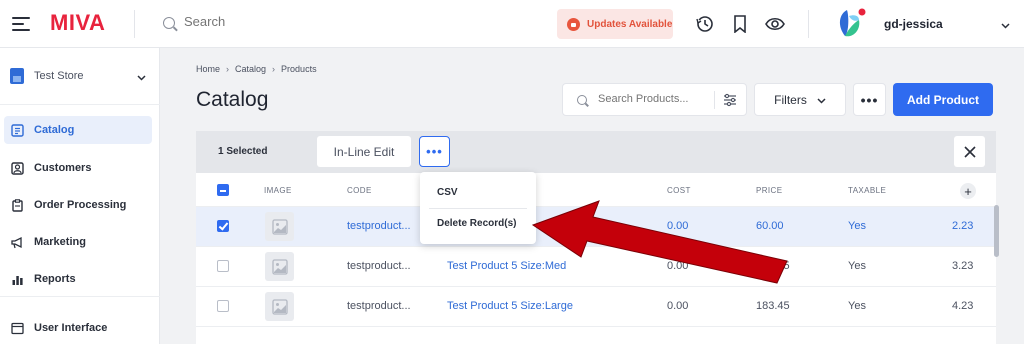 The height and width of the screenshot is (344, 1024). I want to click on menu-item-csv: CSV, so click(447, 192).